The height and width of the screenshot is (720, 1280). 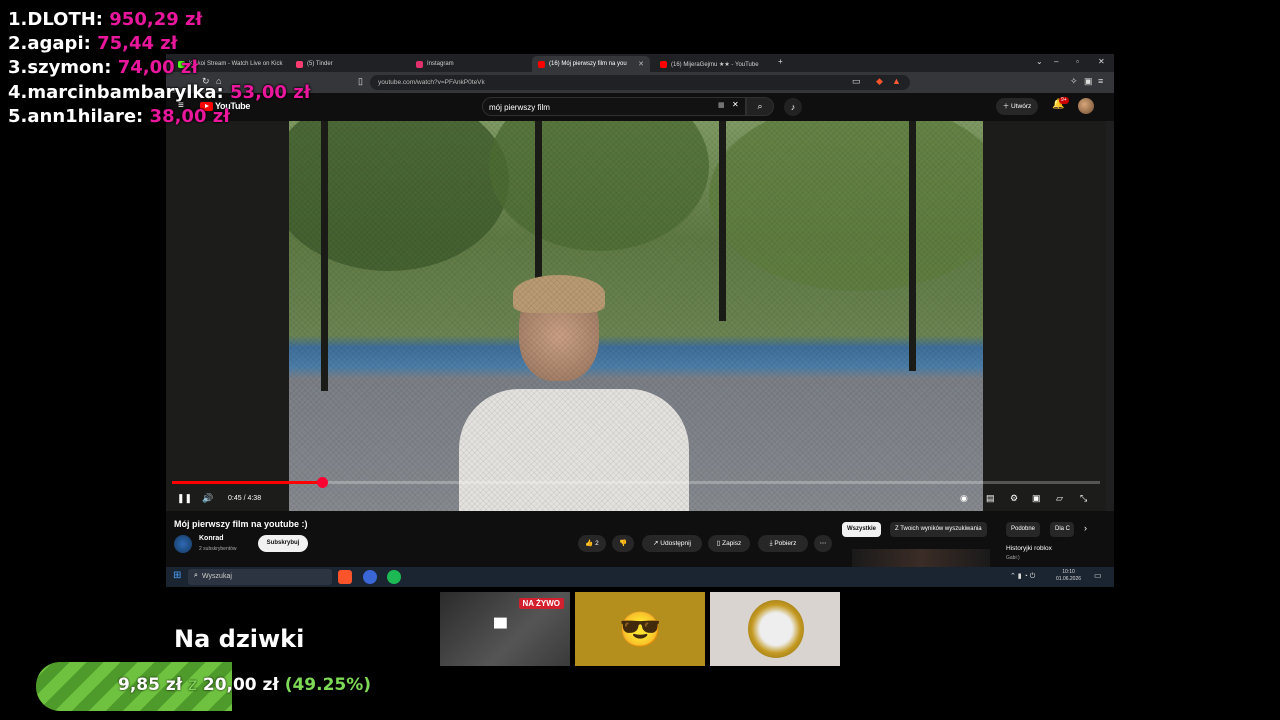 What do you see at coordinates (597, 543) in the screenshot?
I see `like-count: 2` at bounding box center [597, 543].